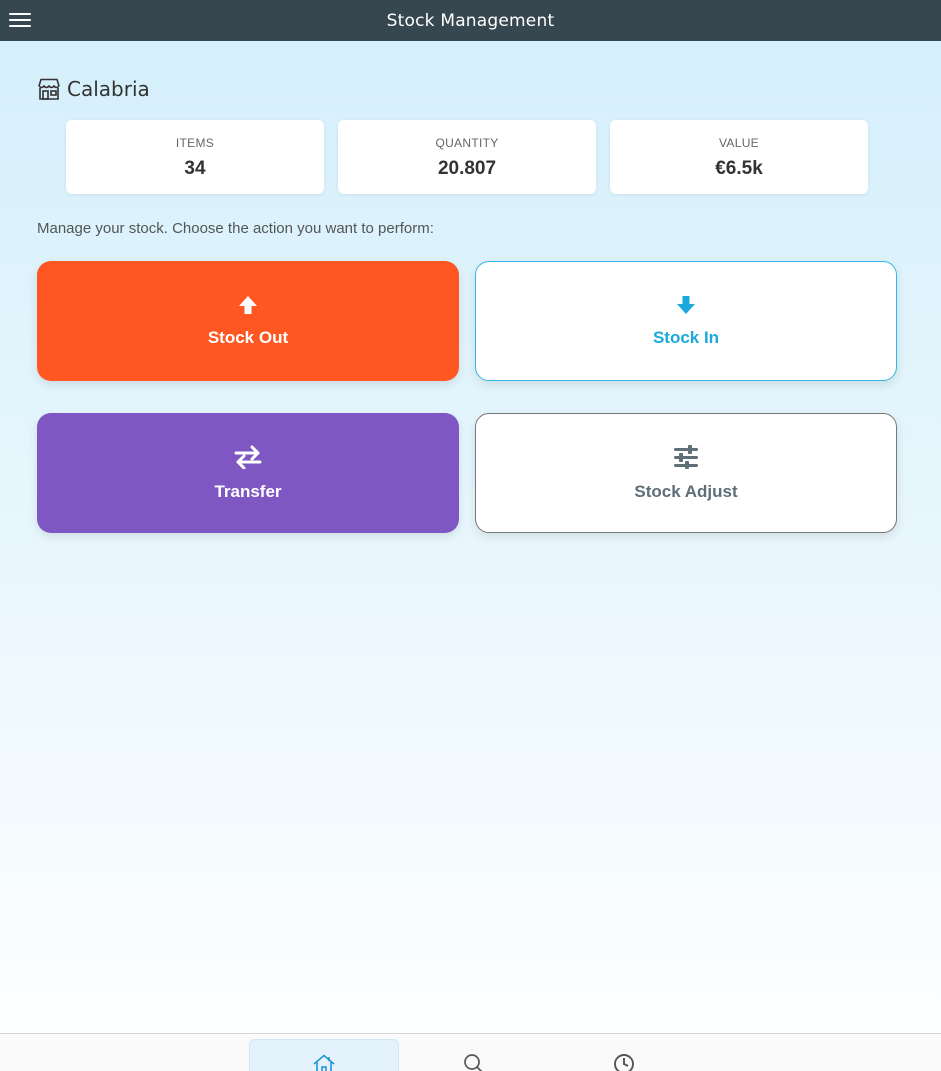 This screenshot has height=1071, width=941. What do you see at coordinates (248, 307) in the screenshot?
I see `arrow-up-icon` at bounding box center [248, 307].